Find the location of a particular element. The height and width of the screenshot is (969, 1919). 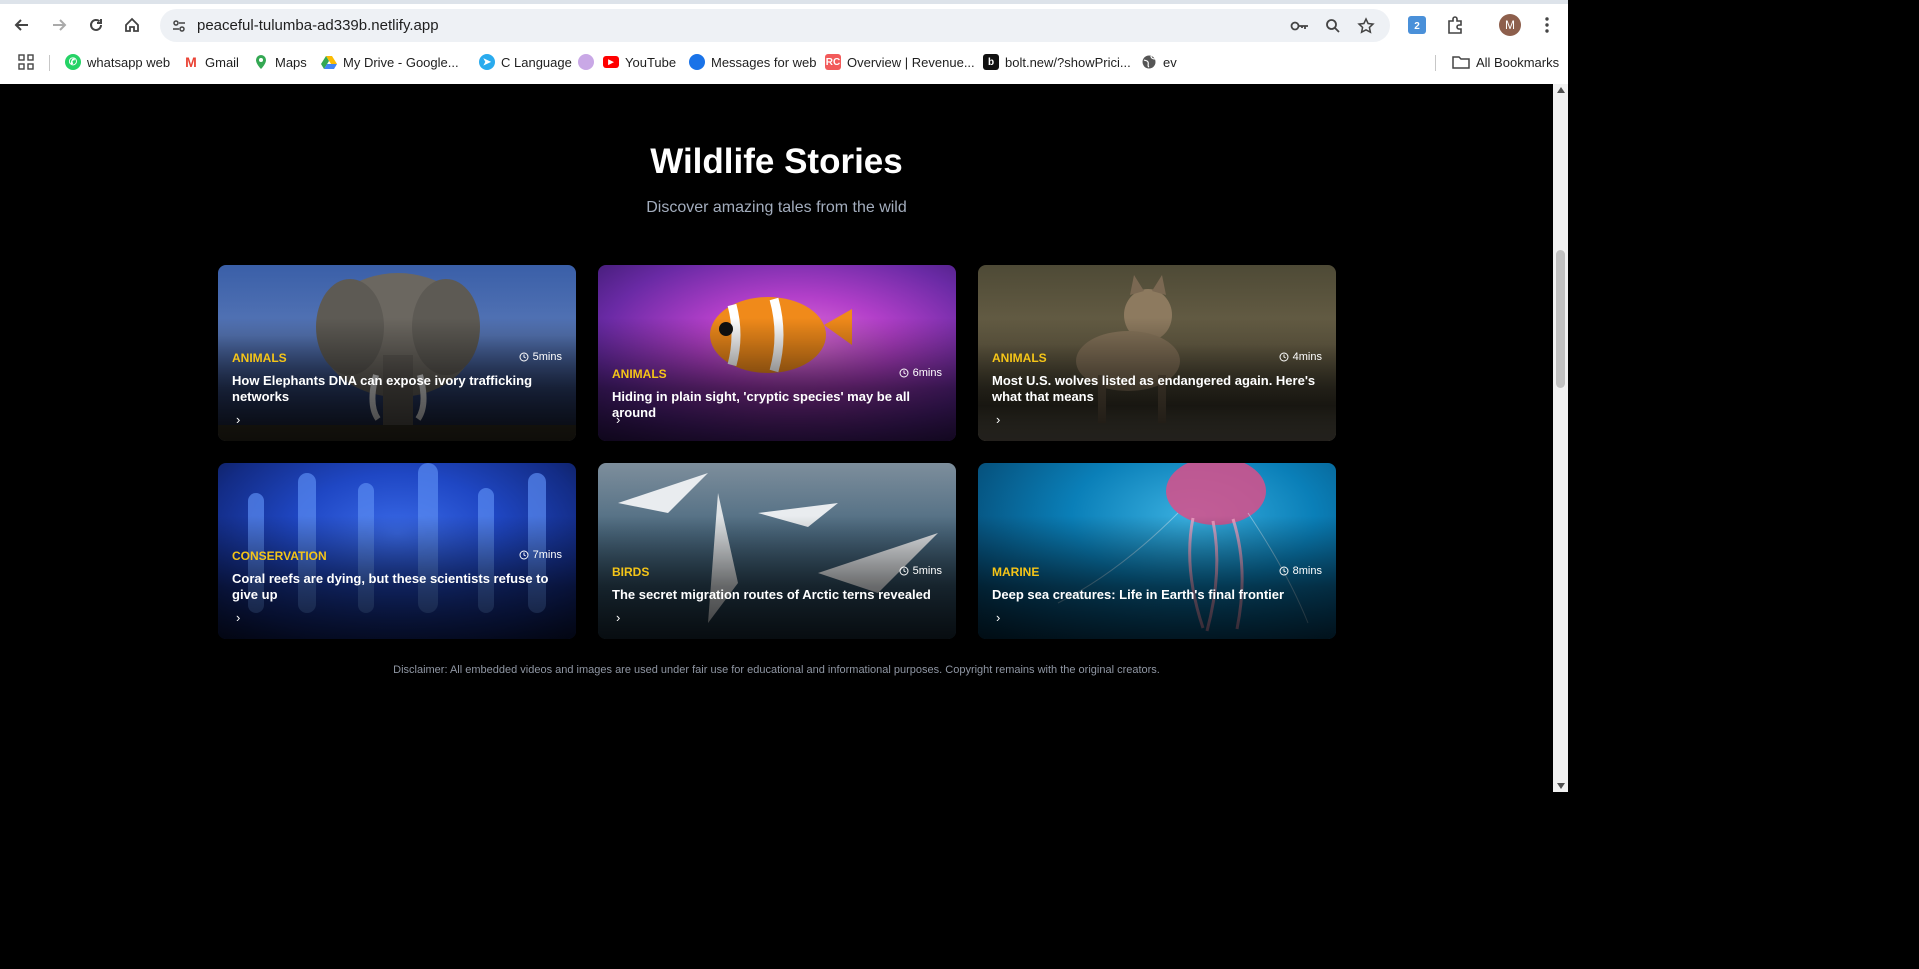

scroll-down-icon is located at coordinates (1561, 786).